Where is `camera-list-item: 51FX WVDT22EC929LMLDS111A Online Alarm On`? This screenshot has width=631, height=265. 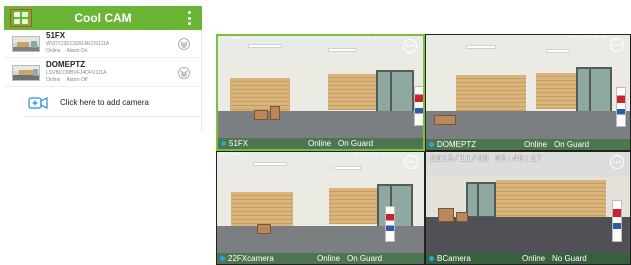
camera-list-item: 51FX WVDT22EC929LMLDS111A Online Alarm On is located at coordinates (103, 44).